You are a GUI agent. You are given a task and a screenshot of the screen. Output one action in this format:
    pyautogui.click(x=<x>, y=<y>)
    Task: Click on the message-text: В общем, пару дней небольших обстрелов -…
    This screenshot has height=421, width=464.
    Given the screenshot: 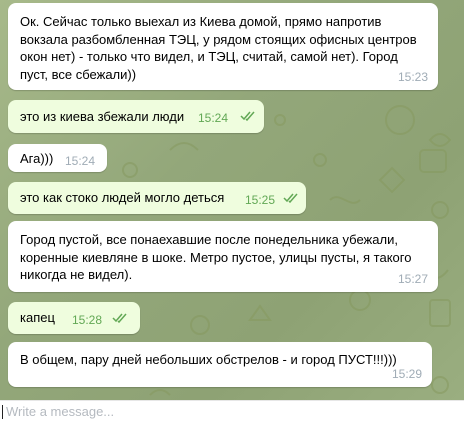 What is the action you would take?
    pyautogui.click(x=208, y=359)
    